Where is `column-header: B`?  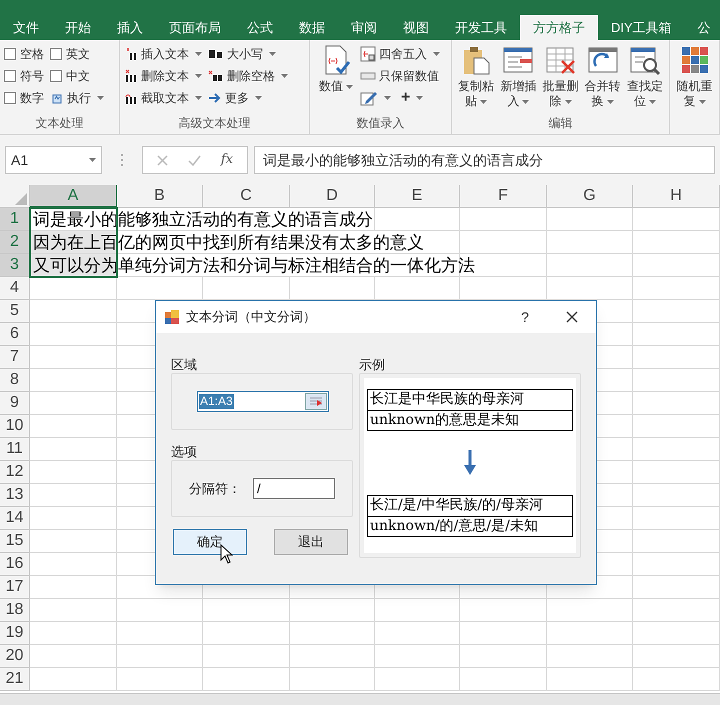 column-header: B is located at coordinates (160, 196).